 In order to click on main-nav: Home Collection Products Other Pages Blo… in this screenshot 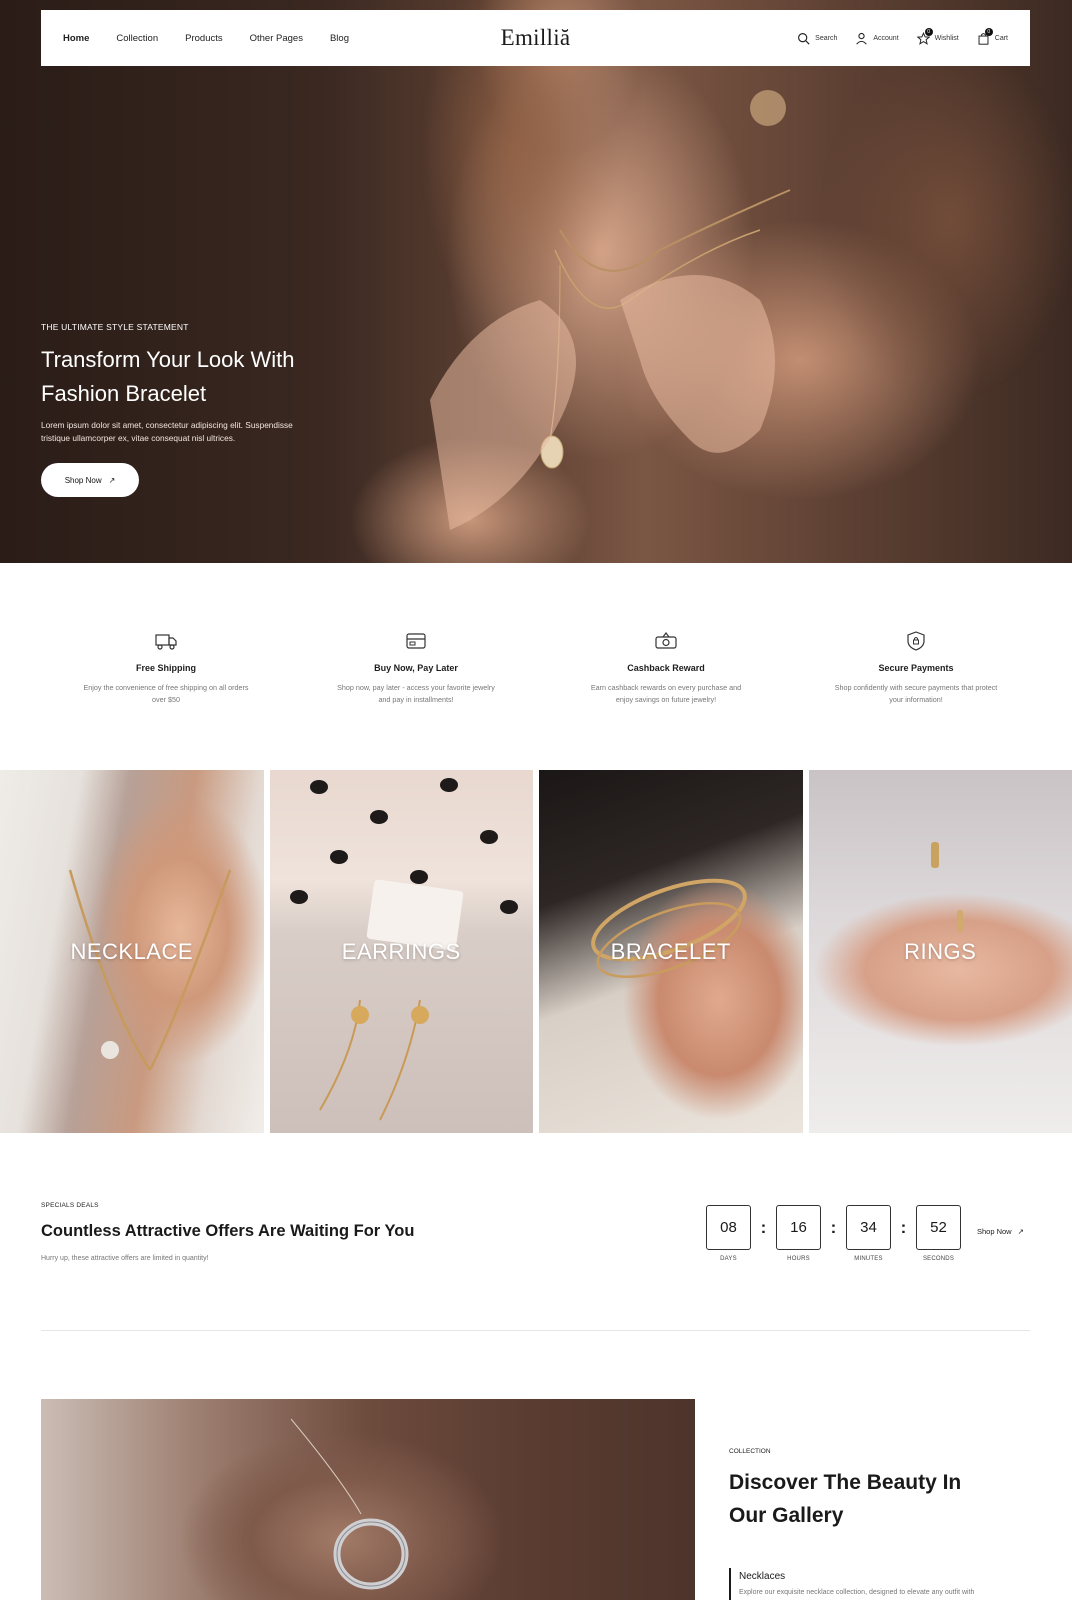, I will do `click(206, 38)`.